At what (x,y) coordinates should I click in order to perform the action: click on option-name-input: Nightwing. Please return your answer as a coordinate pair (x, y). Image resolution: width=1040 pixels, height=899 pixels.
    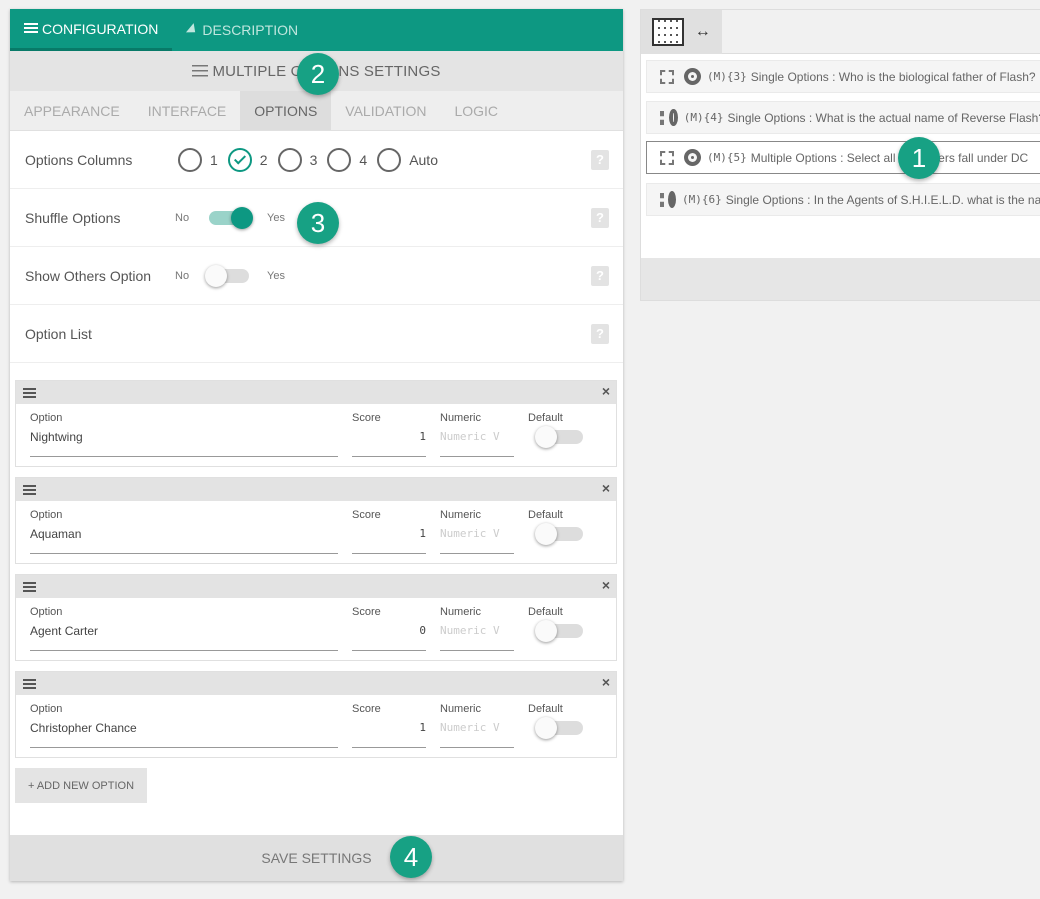
    Looking at the image, I should click on (184, 442).